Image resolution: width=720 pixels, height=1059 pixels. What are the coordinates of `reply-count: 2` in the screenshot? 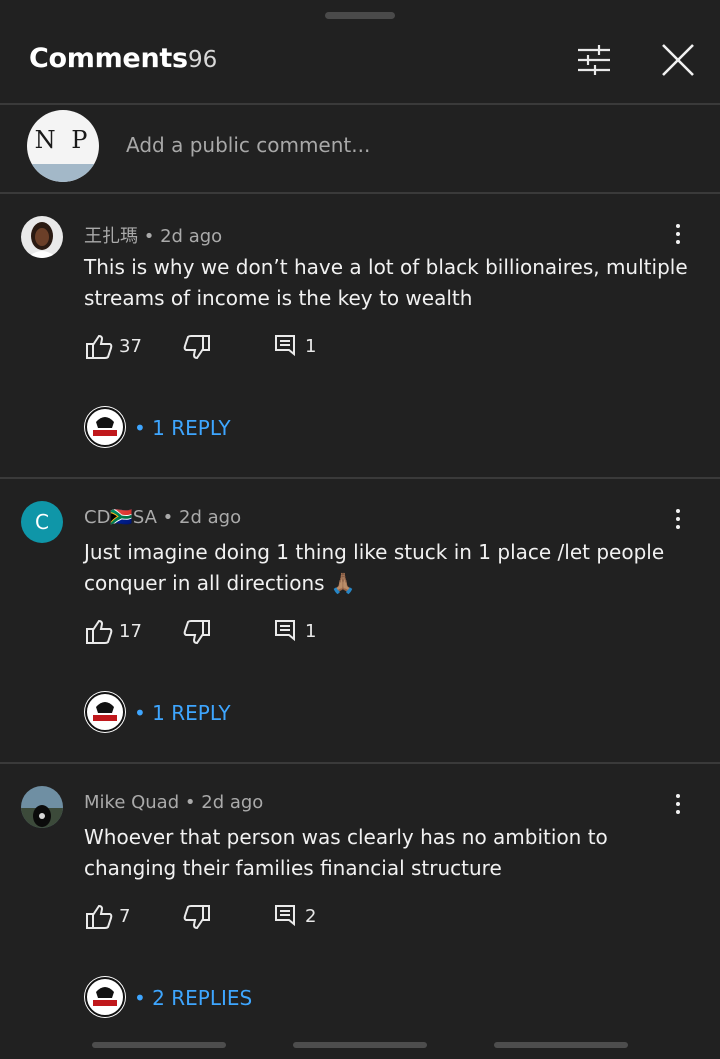 It's located at (311, 916).